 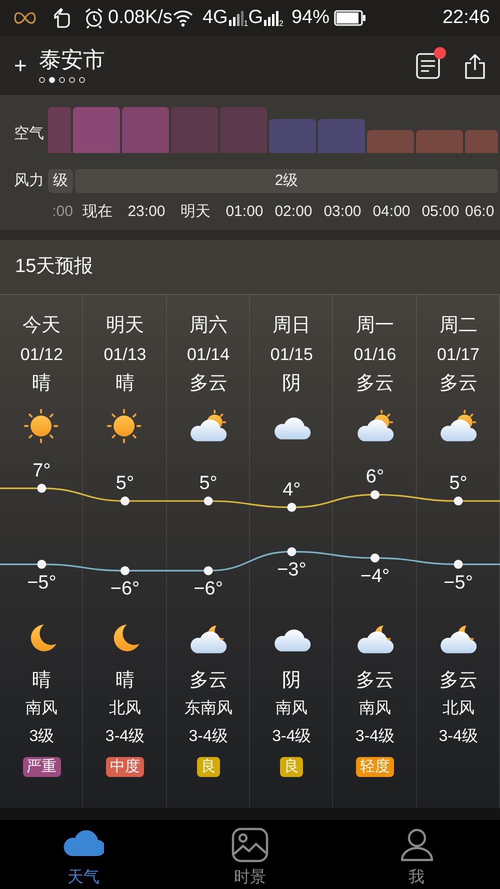 What do you see at coordinates (342, 212) in the screenshot?
I see `hour-label: 03:00` at bounding box center [342, 212].